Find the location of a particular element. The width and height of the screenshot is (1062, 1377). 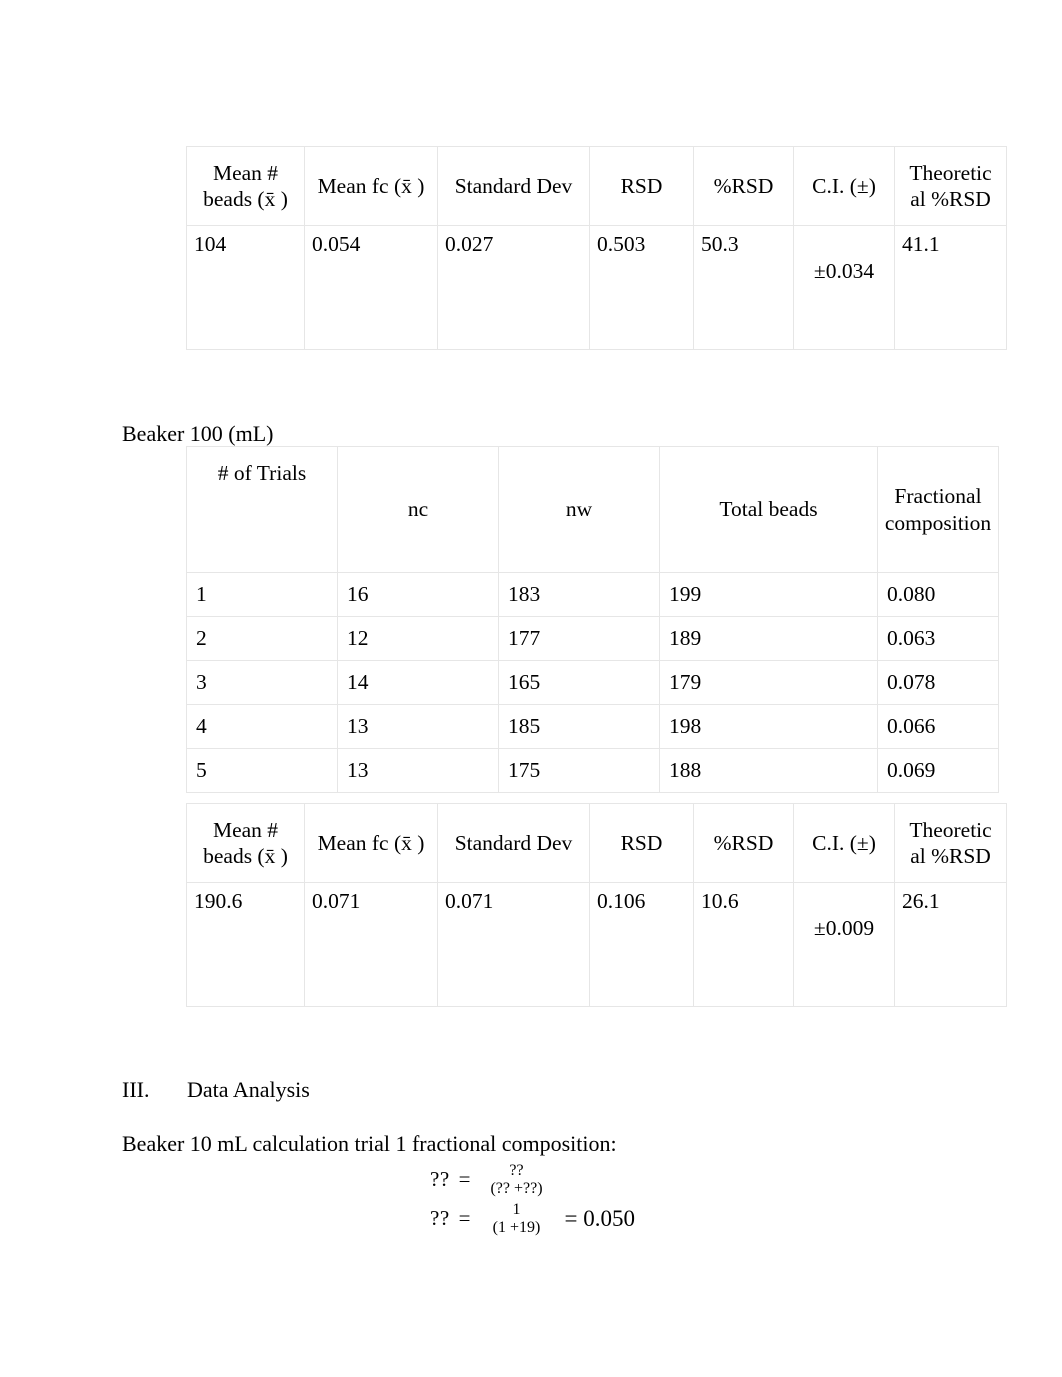

cell-ci: ±0.009 is located at coordinates (844, 944).